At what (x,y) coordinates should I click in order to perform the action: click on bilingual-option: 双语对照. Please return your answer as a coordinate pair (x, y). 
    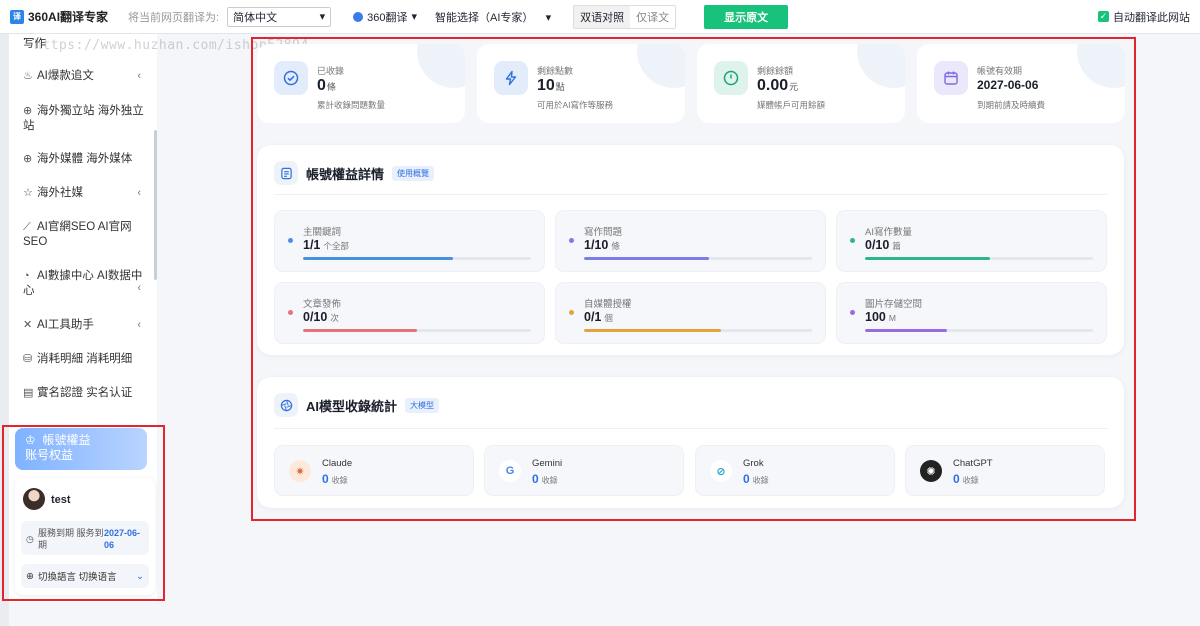
    Looking at the image, I should click on (602, 16).